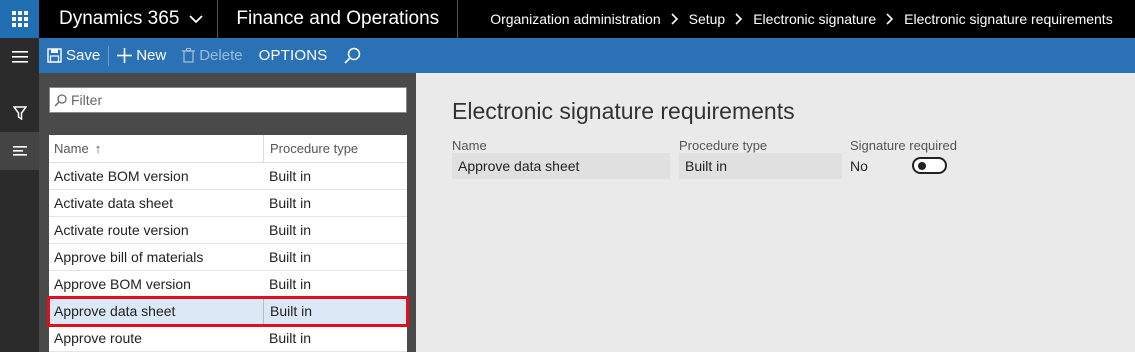 The image size is (1135, 352). I want to click on table-row: Approve BOM version Built in, so click(228, 284).